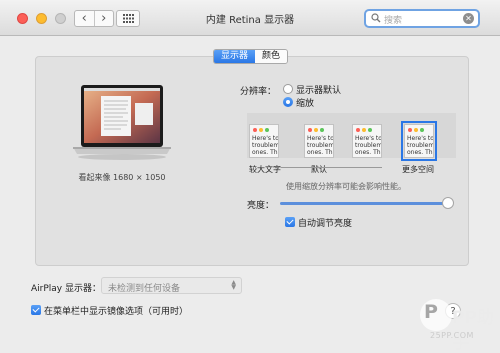 Image resolution: width=500 pixels, height=353 pixels. What do you see at coordinates (122, 177) in the screenshot?
I see `looks-like-resolution: 看起来像 1680 × 1050` at bounding box center [122, 177].